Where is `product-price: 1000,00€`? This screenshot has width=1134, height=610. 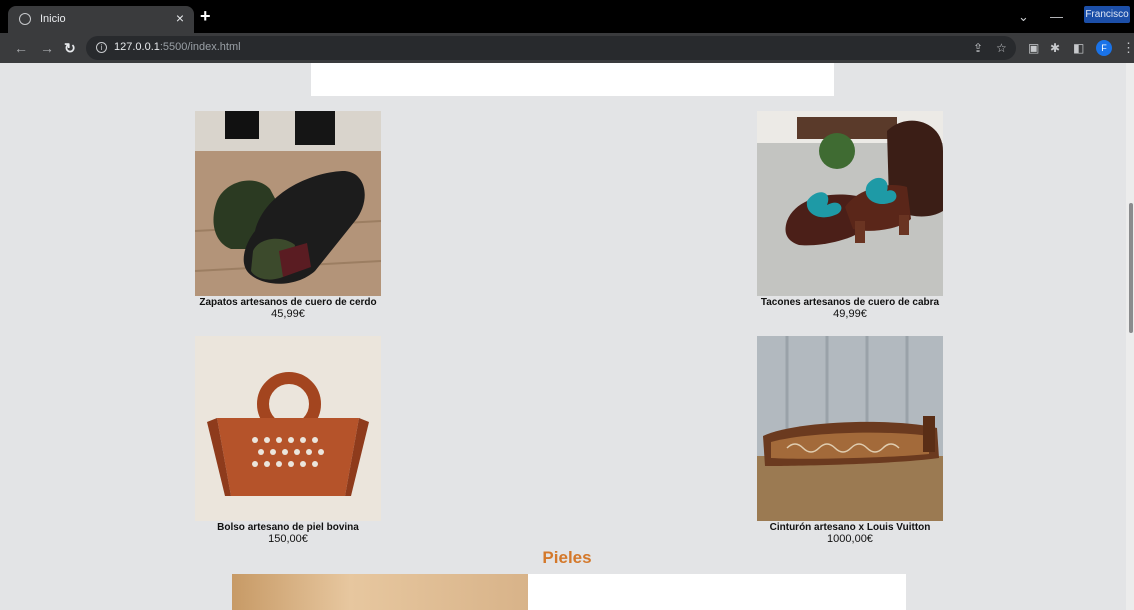
product-price: 1000,00€ is located at coordinates (850, 539).